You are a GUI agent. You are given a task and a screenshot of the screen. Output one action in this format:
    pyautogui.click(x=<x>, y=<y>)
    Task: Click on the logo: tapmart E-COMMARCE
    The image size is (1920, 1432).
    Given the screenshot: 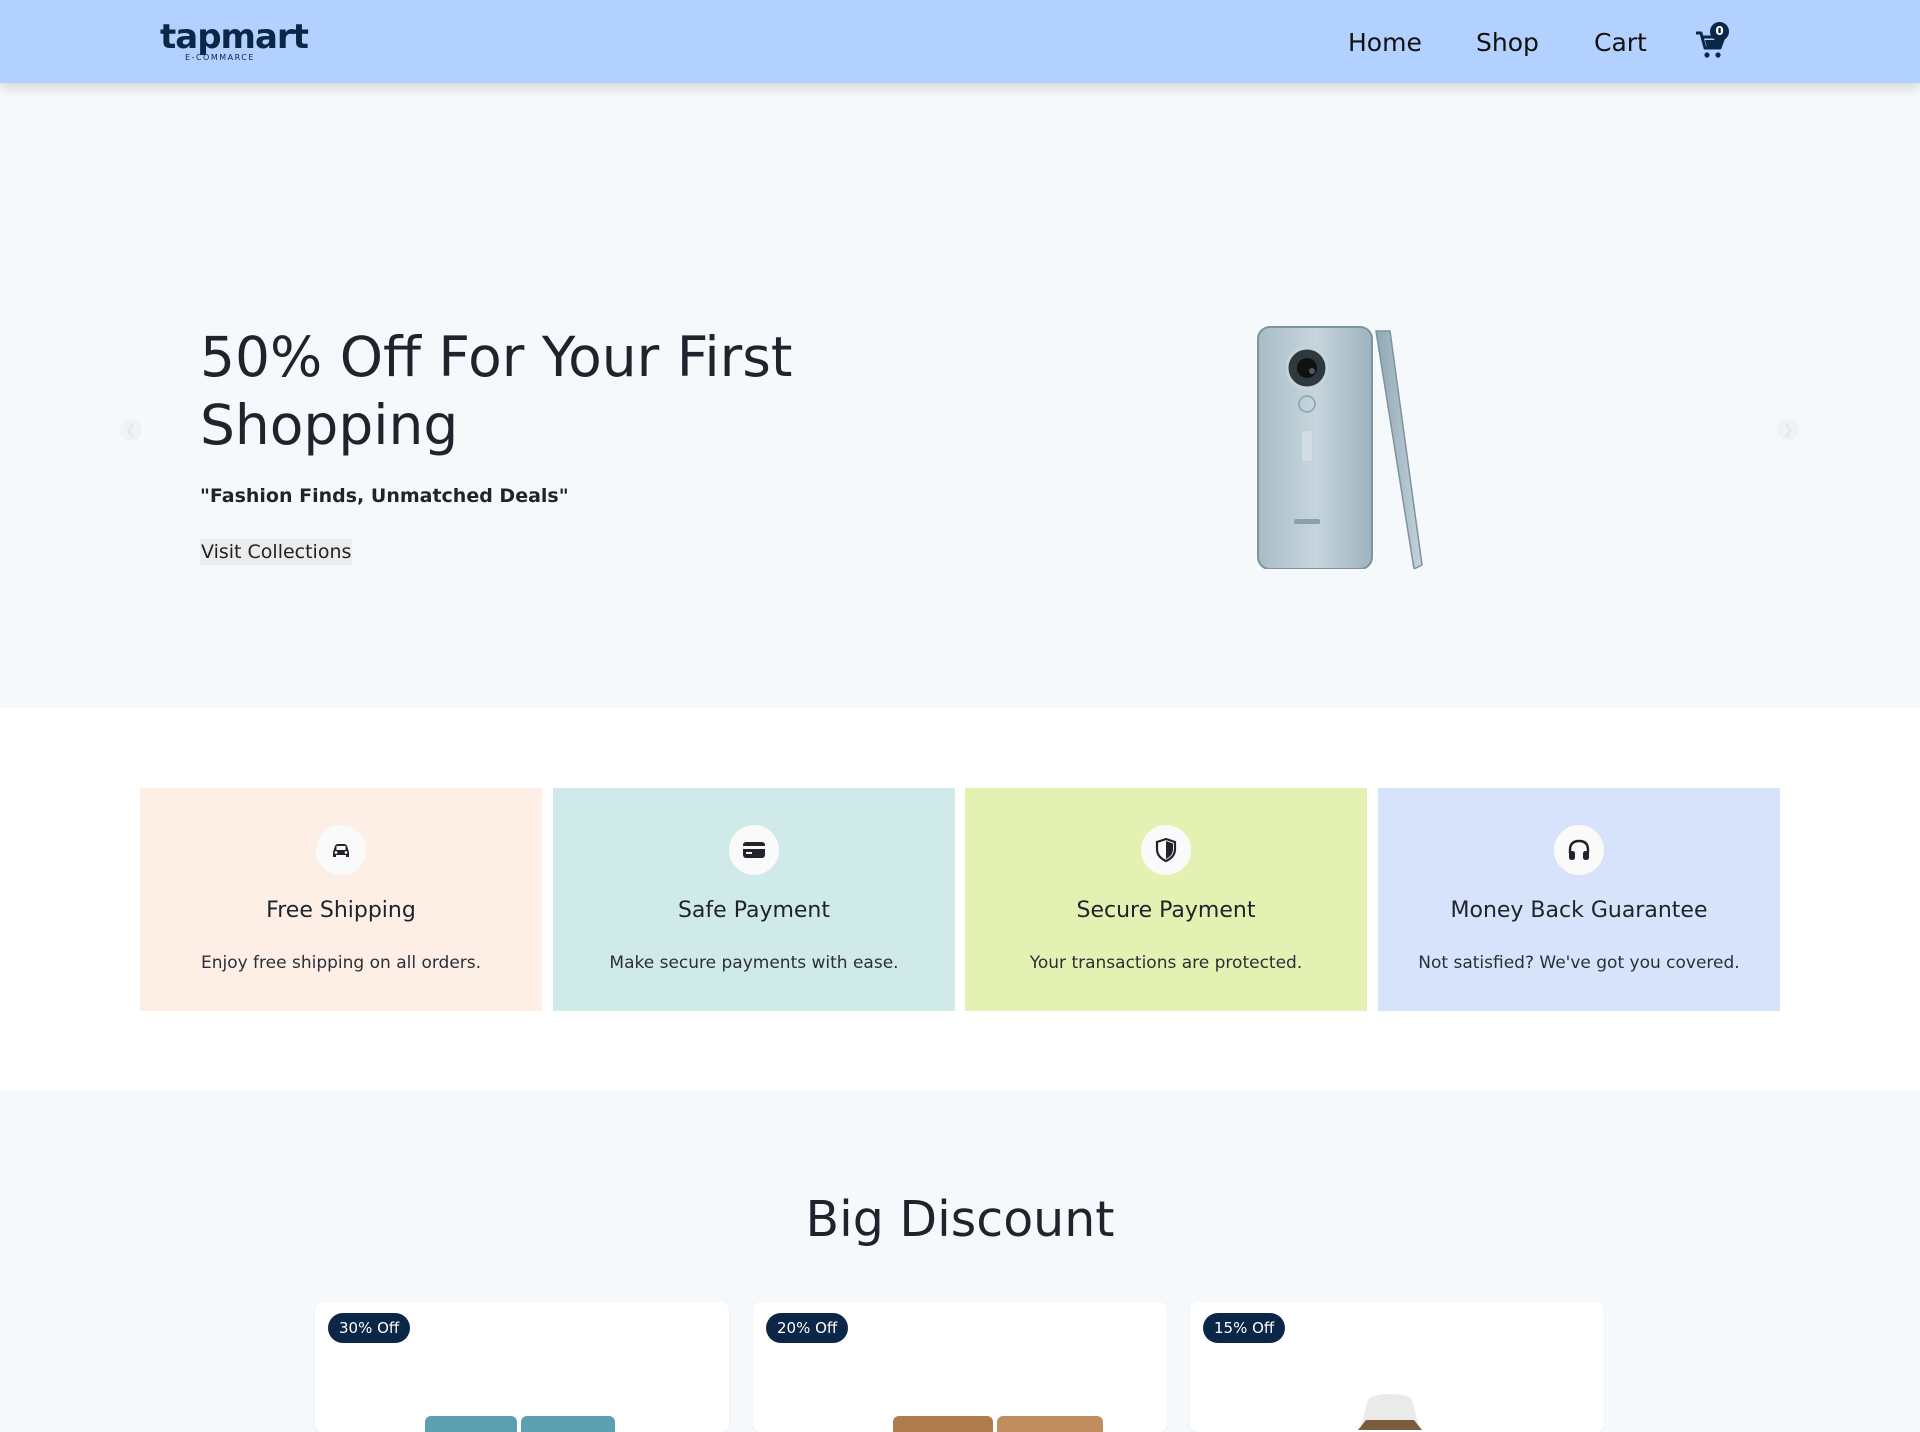 What is the action you would take?
    pyautogui.click(x=234, y=41)
    